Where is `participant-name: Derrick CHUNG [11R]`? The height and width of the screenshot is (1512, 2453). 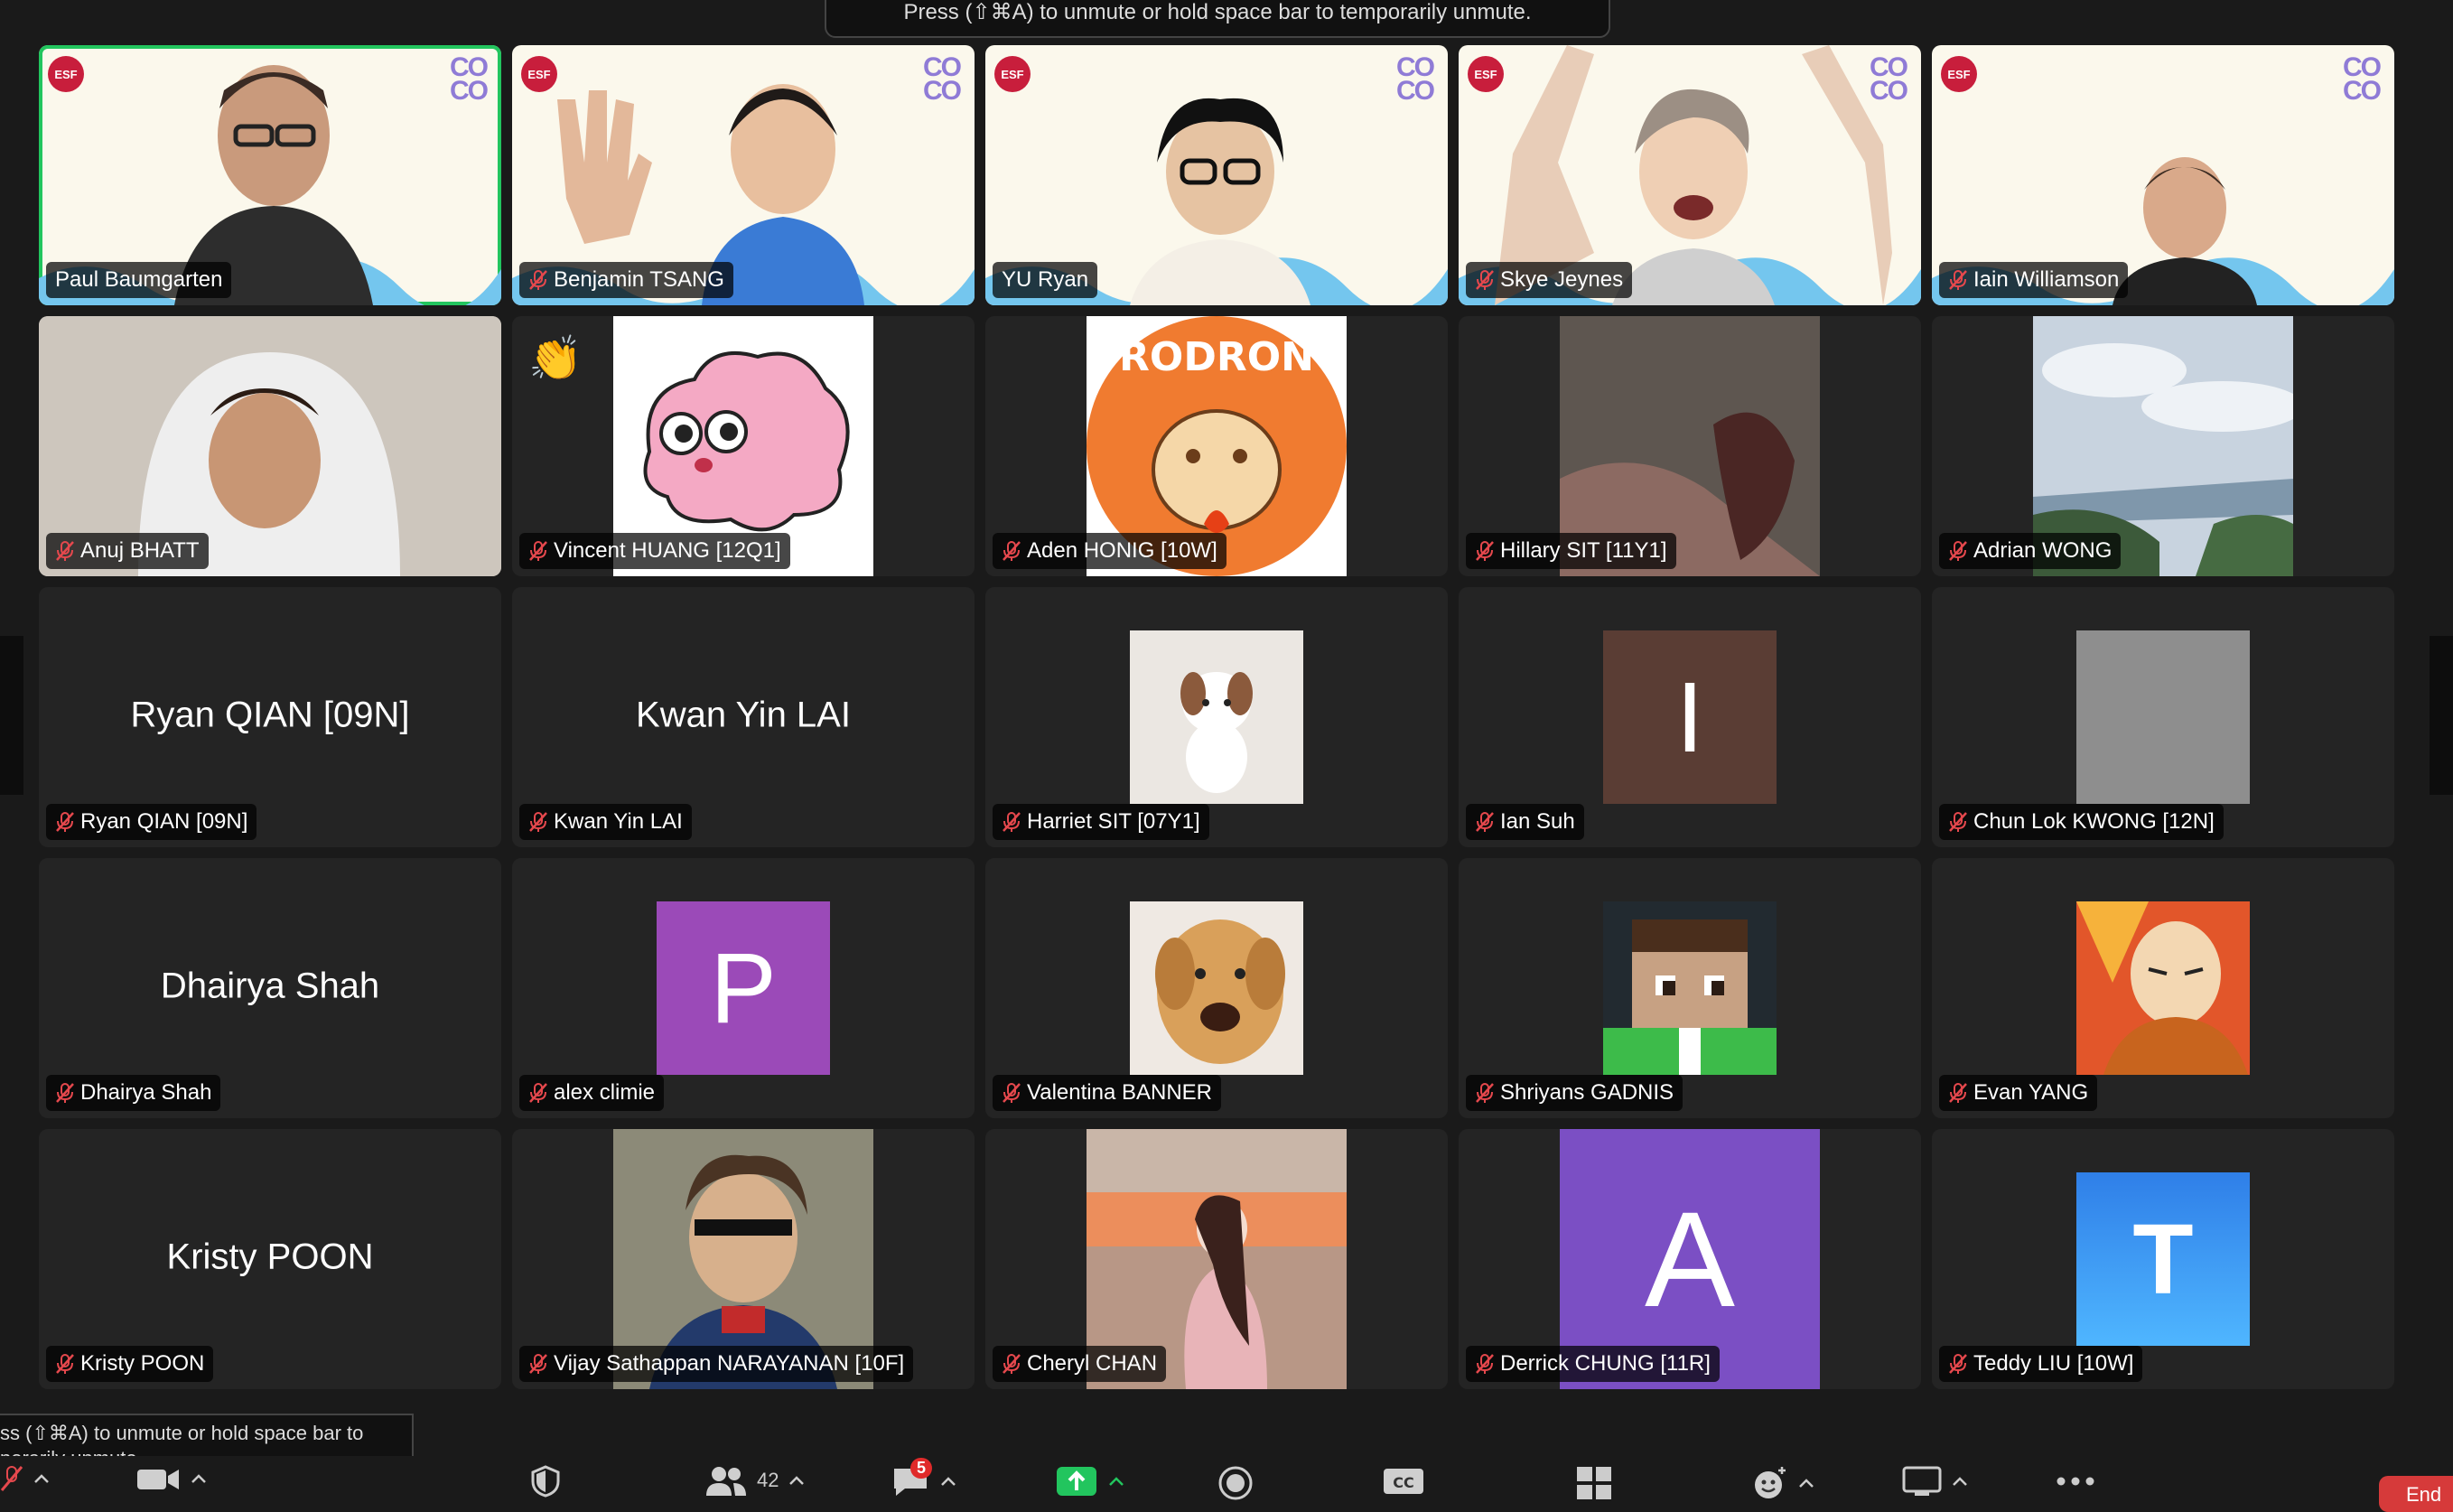
participant-name: Derrick CHUNG [11R] is located at coordinates (1605, 1363).